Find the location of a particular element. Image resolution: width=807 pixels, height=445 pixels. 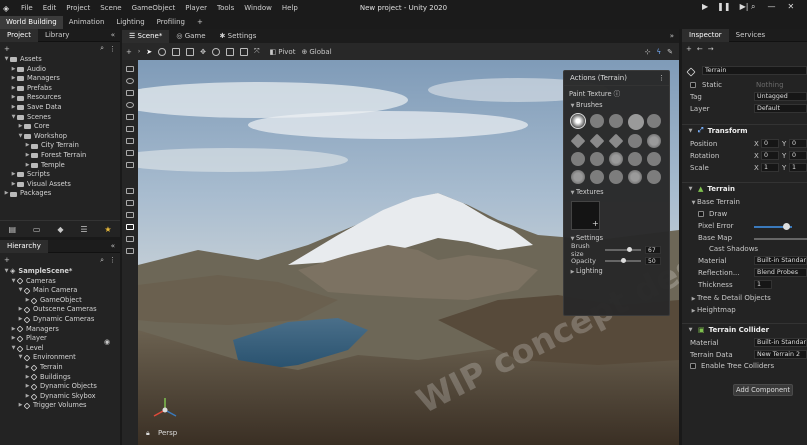

paint-tool-icon is located at coordinates (190, 51).